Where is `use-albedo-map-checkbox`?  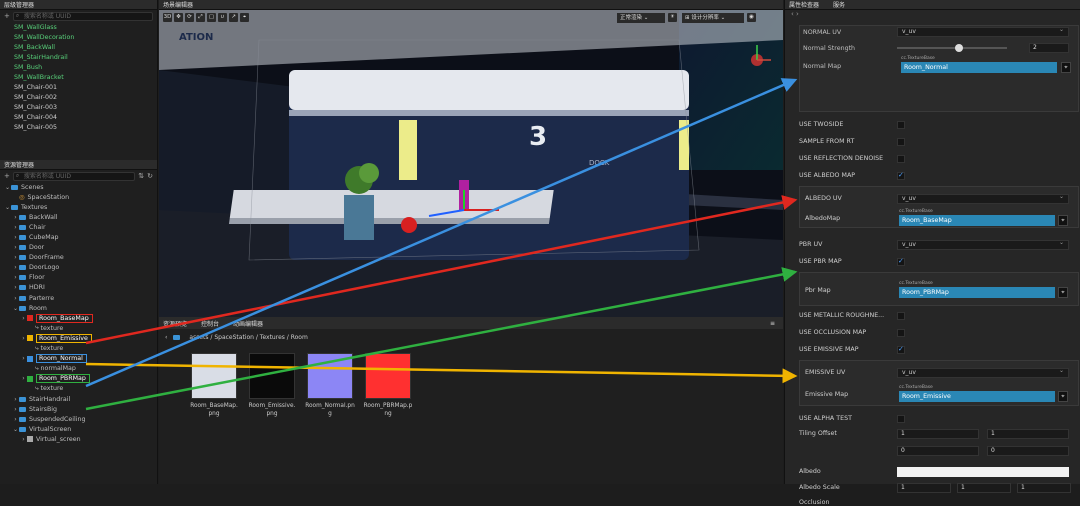
use-albedo-map-checkbox is located at coordinates (901, 175).